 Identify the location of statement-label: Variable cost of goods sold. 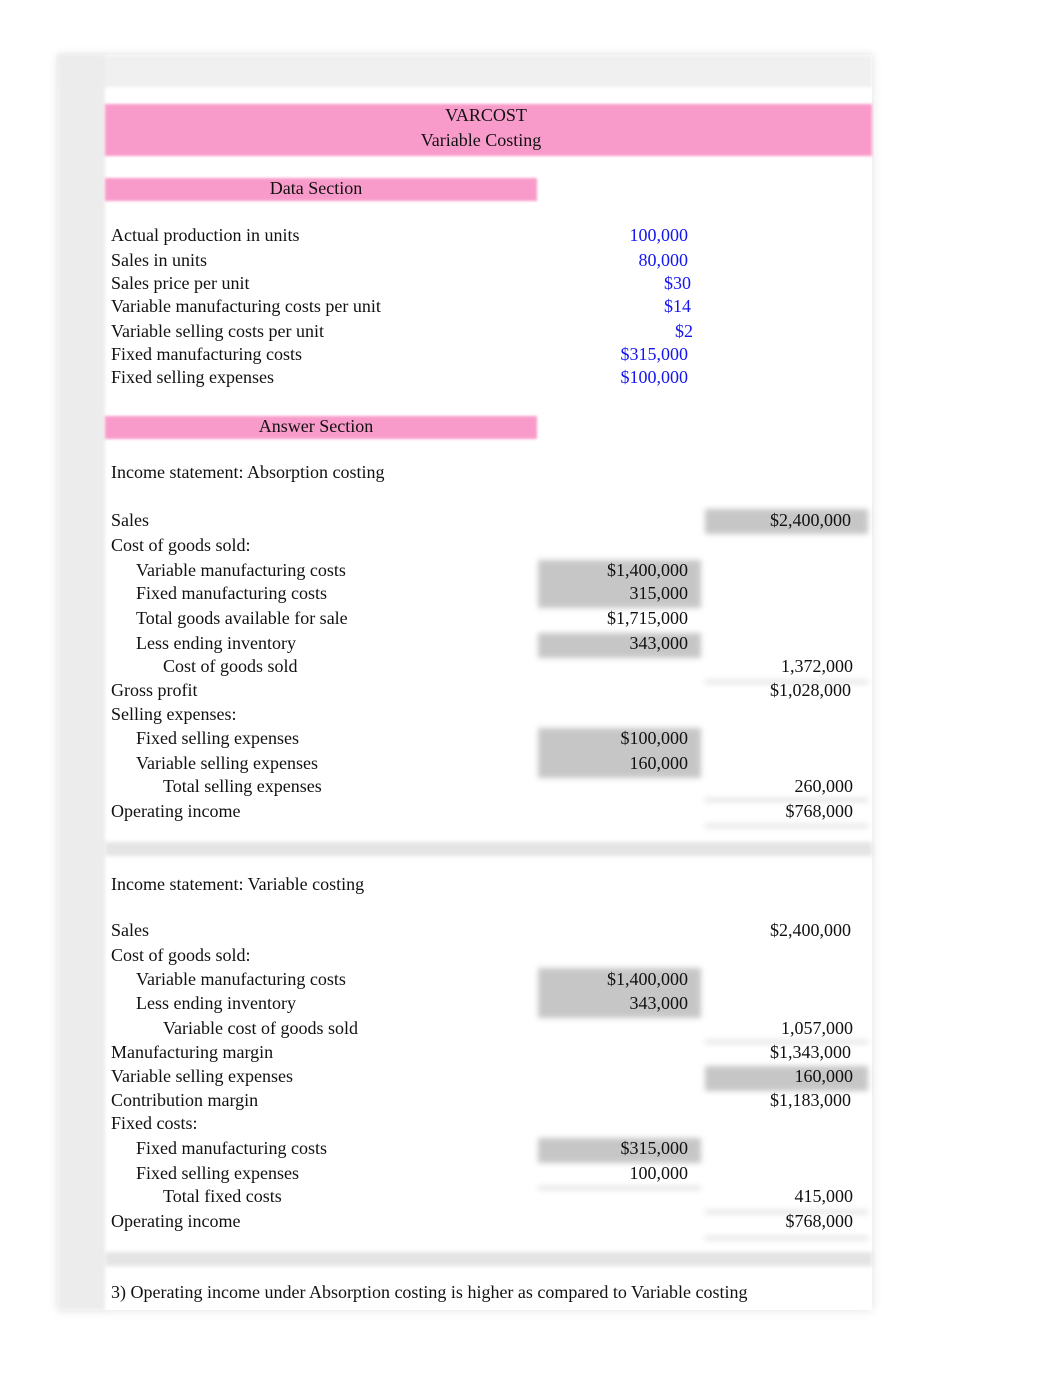
(260, 1028).